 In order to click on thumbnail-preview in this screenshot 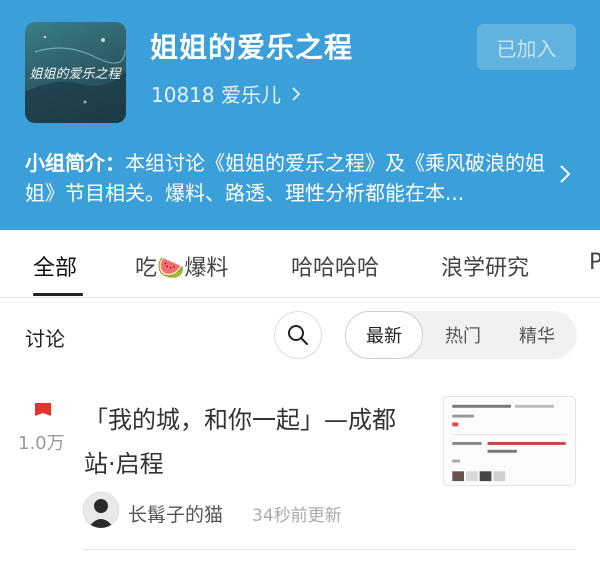, I will do `click(509, 441)`.